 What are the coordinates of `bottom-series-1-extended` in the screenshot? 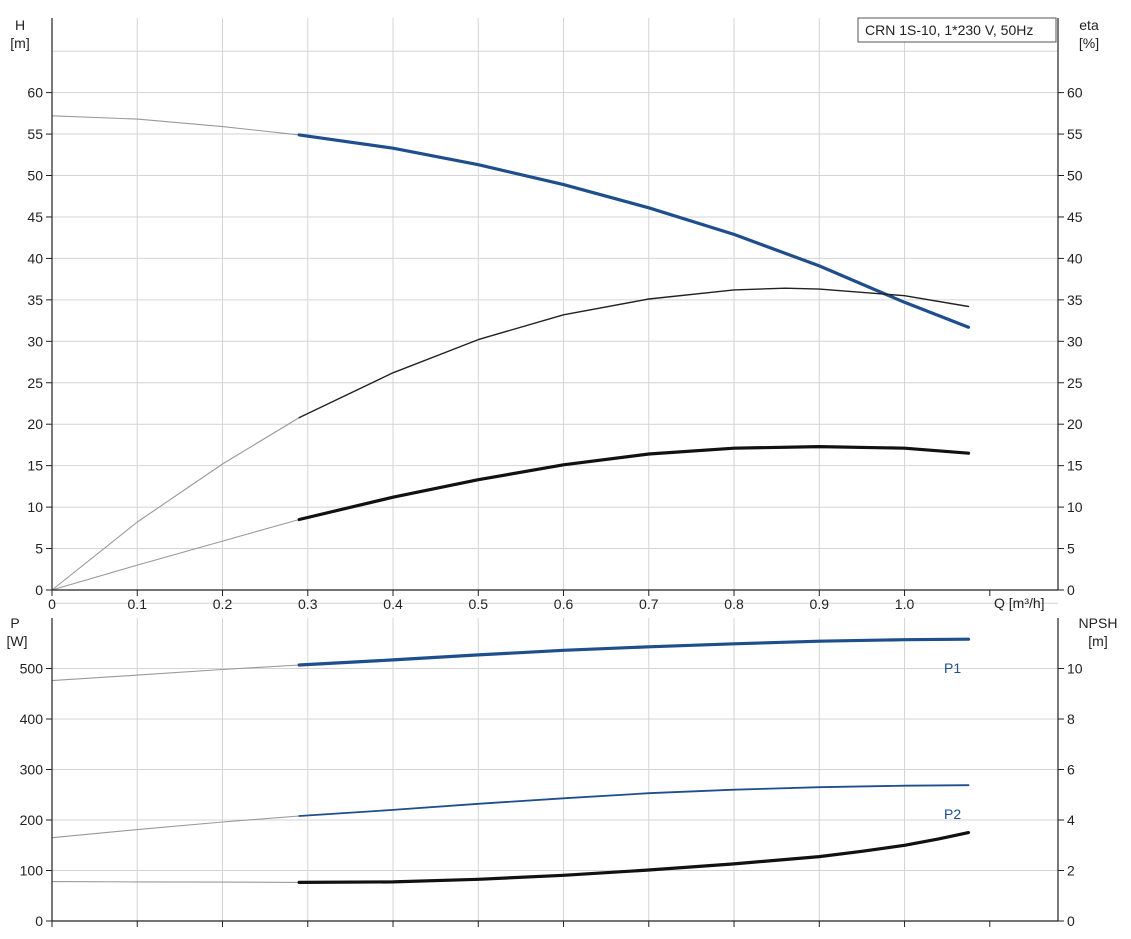 It's located at (175, 827).